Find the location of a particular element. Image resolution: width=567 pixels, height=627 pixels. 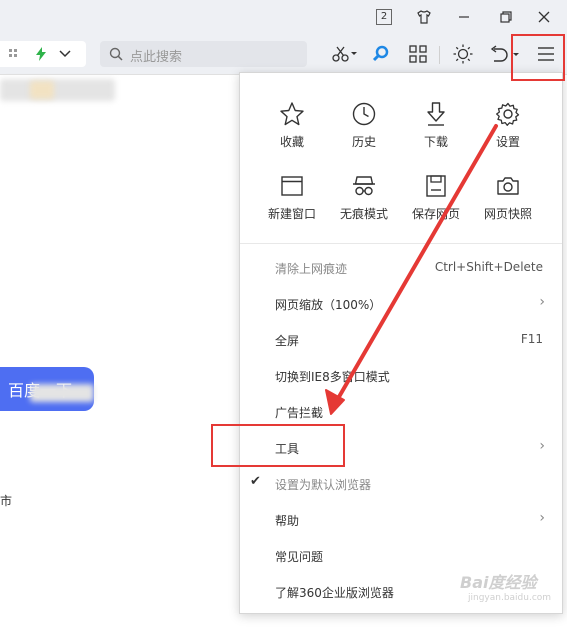

watermark-logo-text: Bai度经验 is located at coordinates (498, 582).